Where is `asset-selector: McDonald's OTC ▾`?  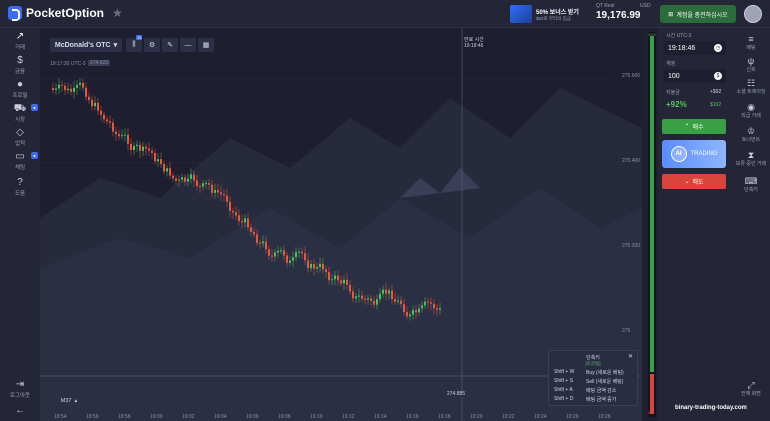 asset-selector: McDonald's OTC ▾ is located at coordinates (86, 45).